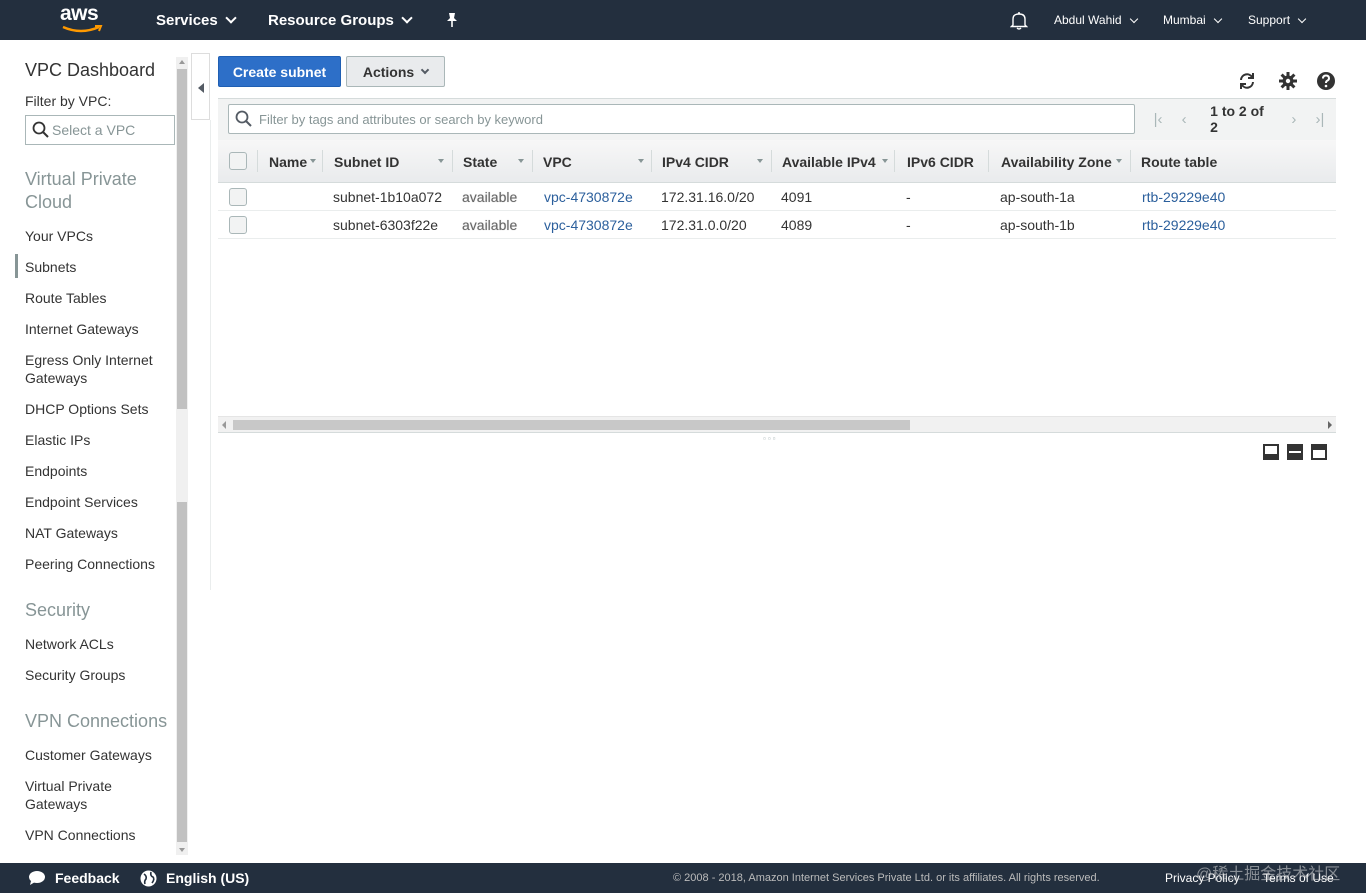 This screenshot has height=893, width=1366. Describe the element at coordinates (1037, 225) in the screenshot. I see `cell-availability-zone: ap-south-1b` at that location.